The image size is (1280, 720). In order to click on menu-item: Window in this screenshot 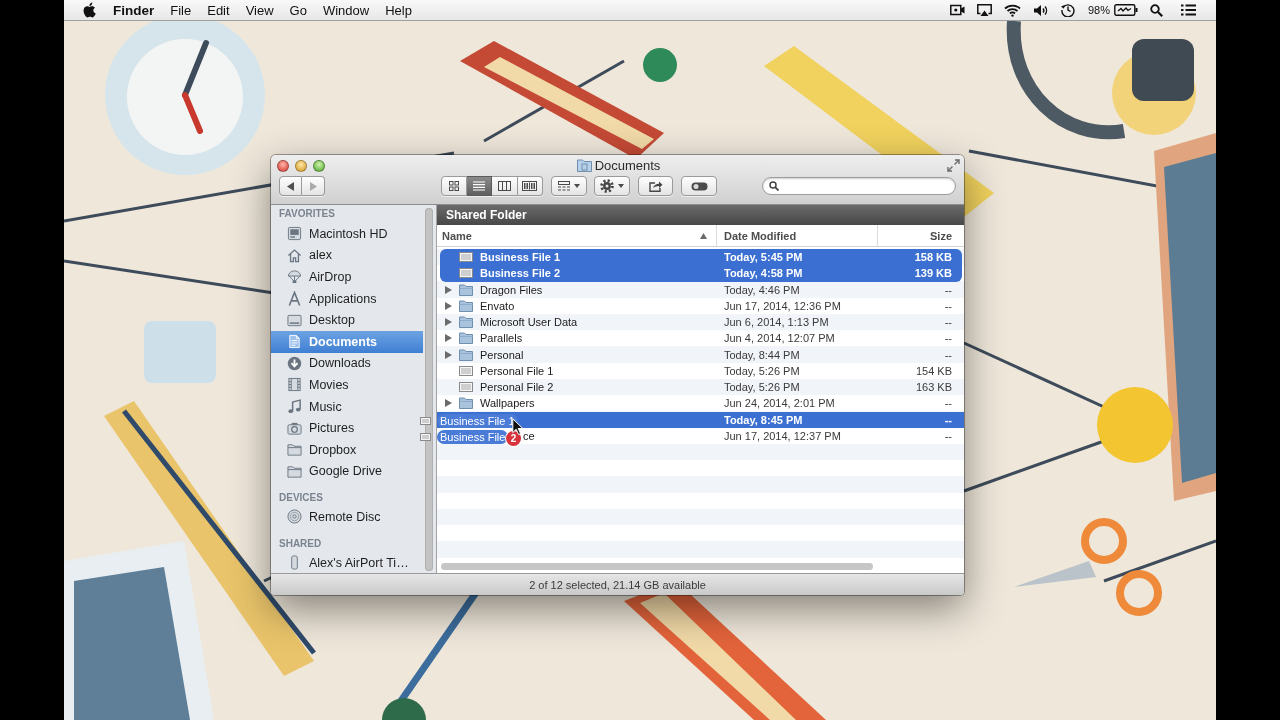, I will do `click(346, 10)`.